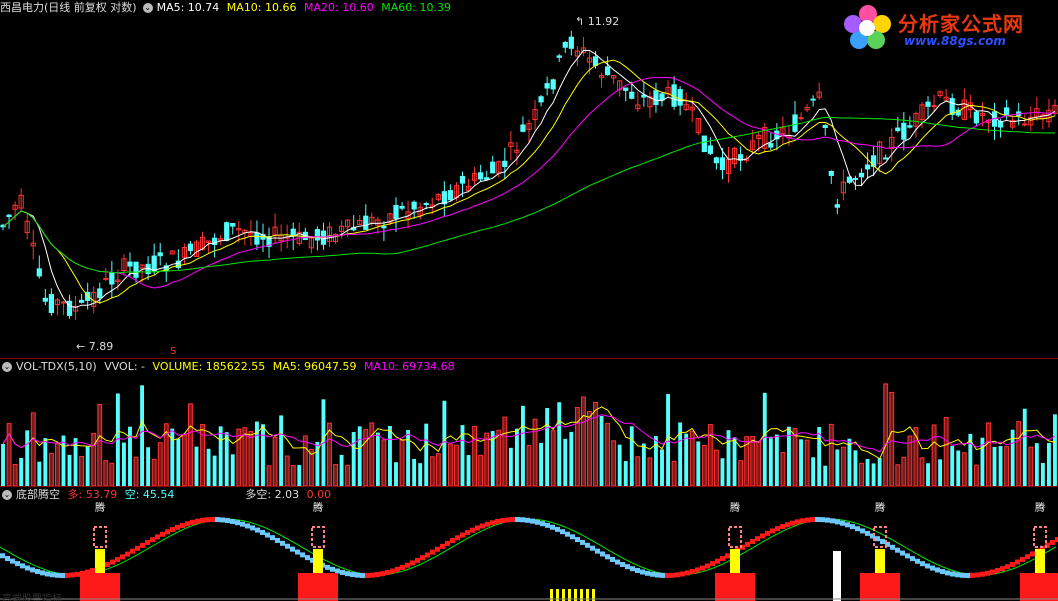 The height and width of the screenshot is (601, 1058). What do you see at coordinates (1040, 507) in the screenshot?
I see `teng-signal-label: 腾` at bounding box center [1040, 507].